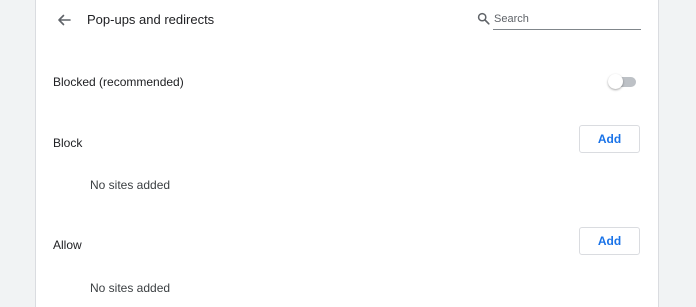 Image resolution: width=696 pixels, height=307 pixels. Describe the element at coordinates (67, 245) in the screenshot. I see `allow-section-title: Allow` at that location.